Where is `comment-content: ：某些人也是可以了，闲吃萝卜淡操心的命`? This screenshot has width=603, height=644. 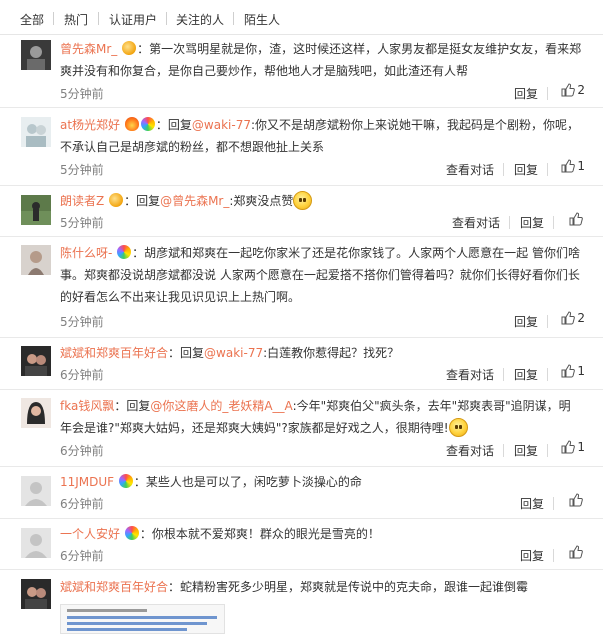
comment-content: ：某些人也是可以了，闲吃萝卜淡操心的命 is located at coordinates (247, 482).